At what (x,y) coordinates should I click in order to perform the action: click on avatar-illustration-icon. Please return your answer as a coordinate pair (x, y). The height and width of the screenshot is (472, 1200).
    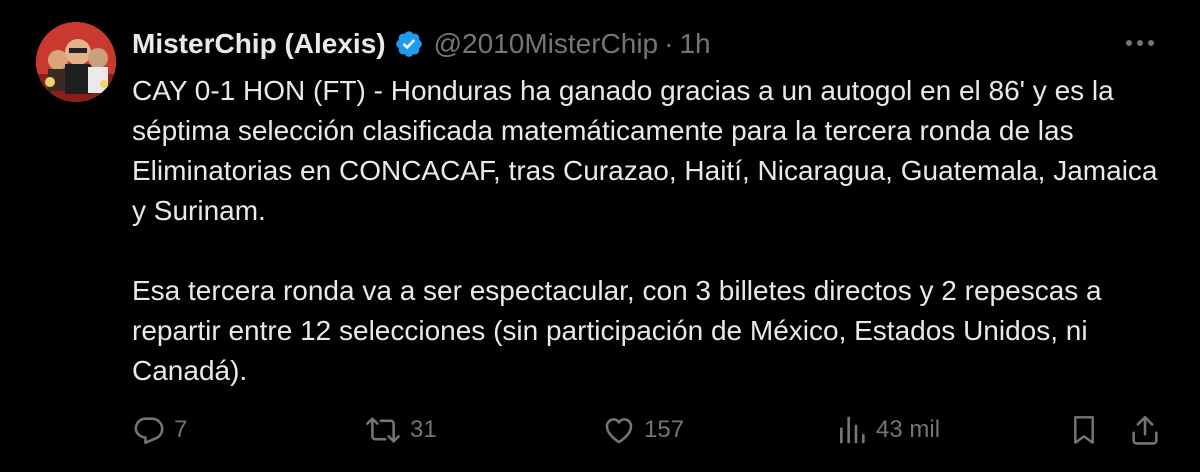
    Looking at the image, I should click on (76, 62).